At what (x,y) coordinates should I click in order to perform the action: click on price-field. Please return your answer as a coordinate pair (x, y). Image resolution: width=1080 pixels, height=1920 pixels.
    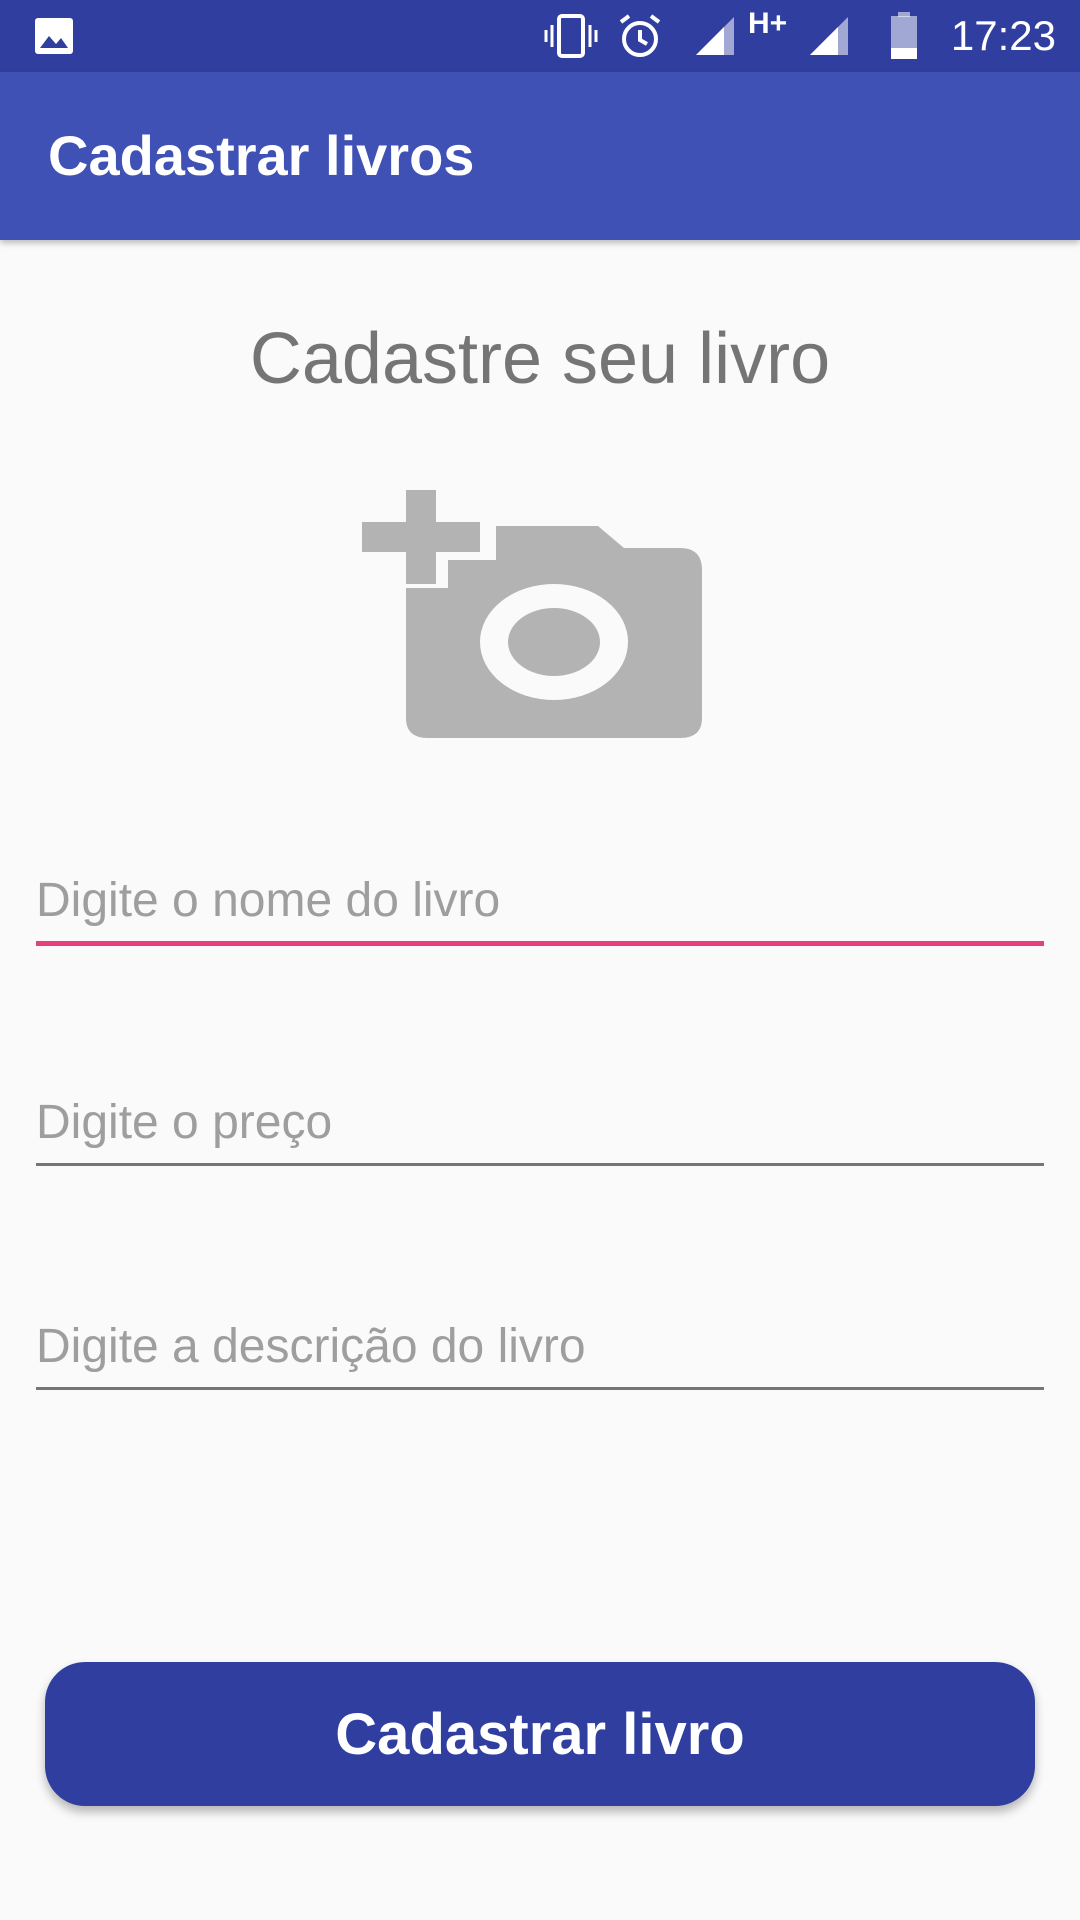
    Looking at the image, I should click on (540, 1124).